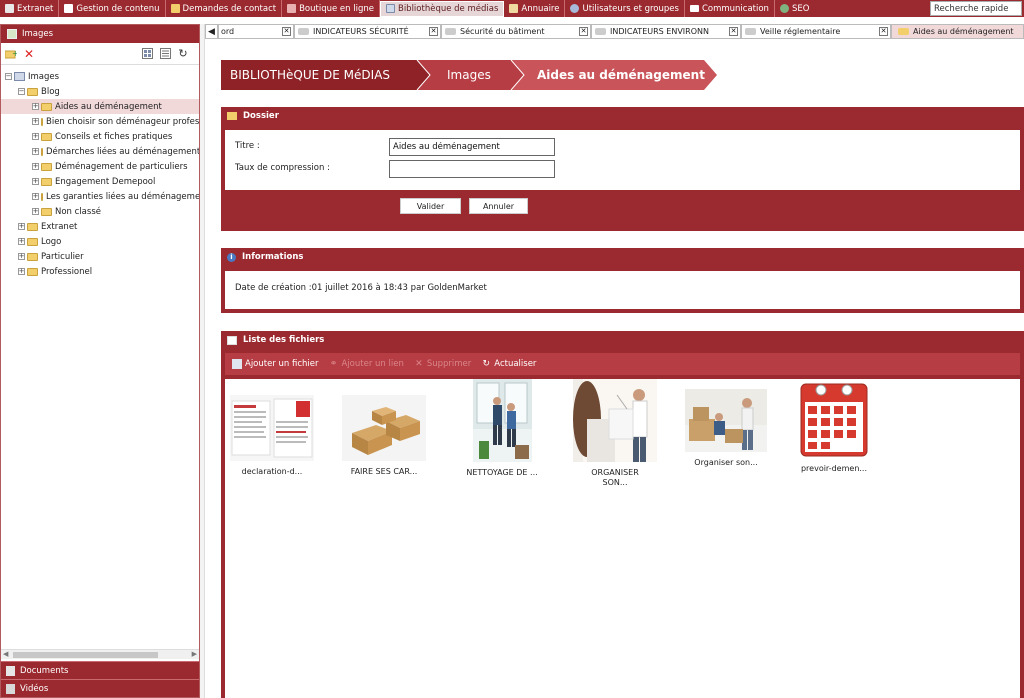 This screenshot has height=698, width=1024. Describe the element at coordinates (957, 31) in the screenshot. I see `tab-aides-demenagement: Aides au déménagement` at that location.